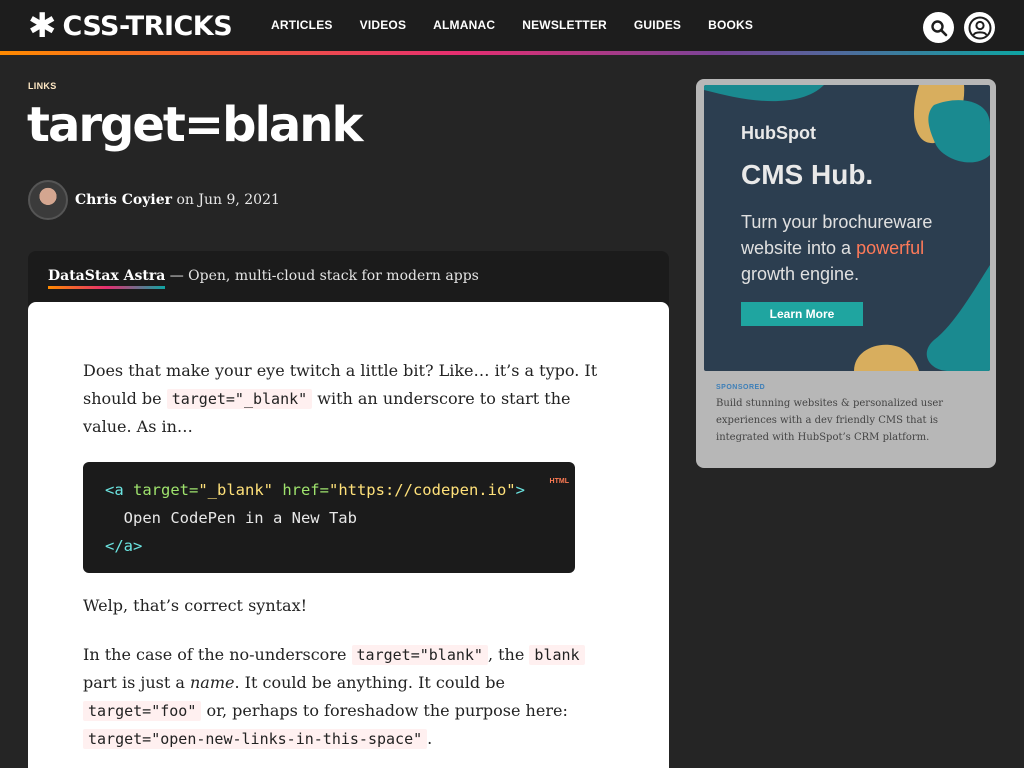 This screenshot has width=1024, height=768. What do you see at coordinates (422, 490) in the screenshot?
I see `code-token: "https://codepen.io"` at bounding box center [422, 490].